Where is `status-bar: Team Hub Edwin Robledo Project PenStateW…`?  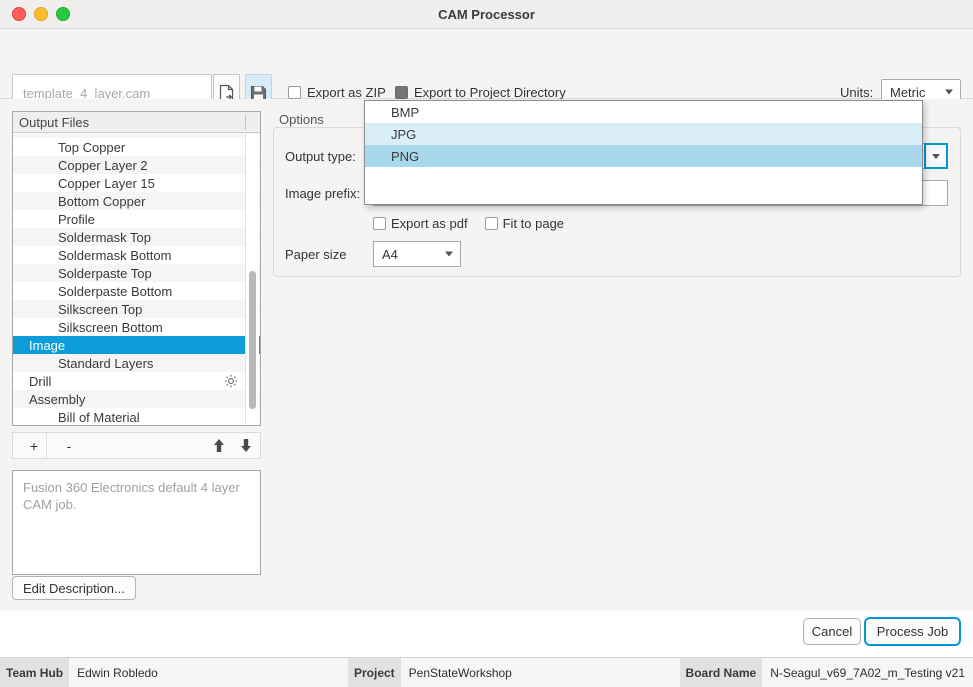
status-bar: Team Hub Edwin Robledo Project PenStateW… is located at coordinates (486, 672).